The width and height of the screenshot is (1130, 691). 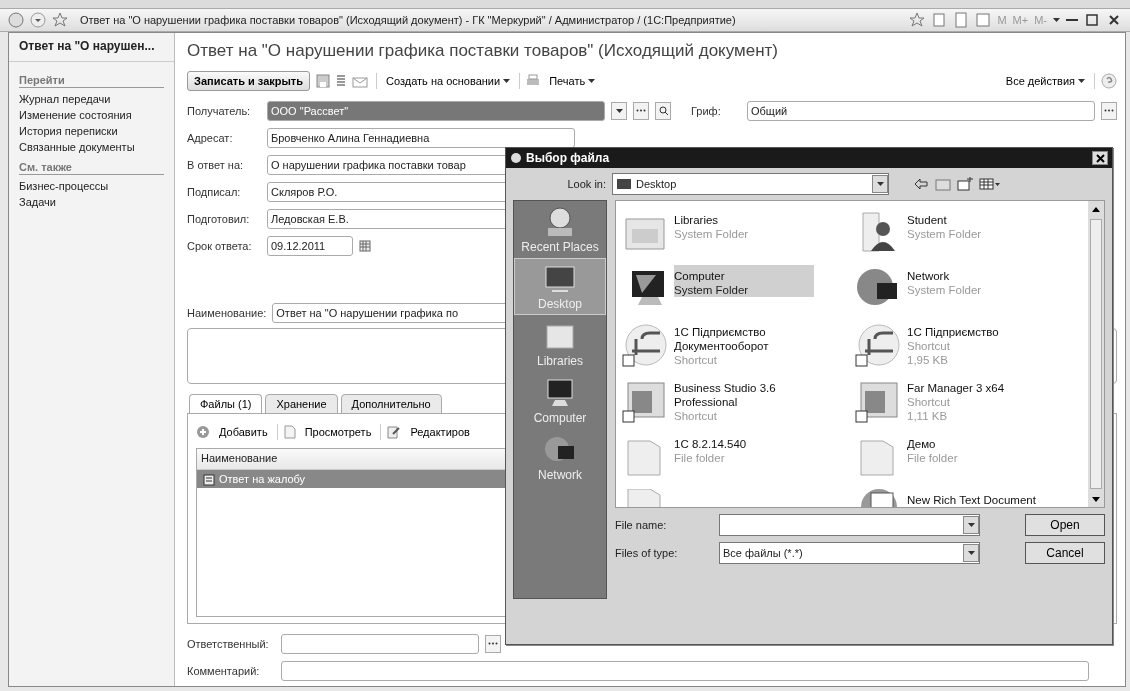 What do you see at coordinates (220, 245) in the screenshot?
I see `field-label: Срок ответа:` at bounding box center [220, 245].